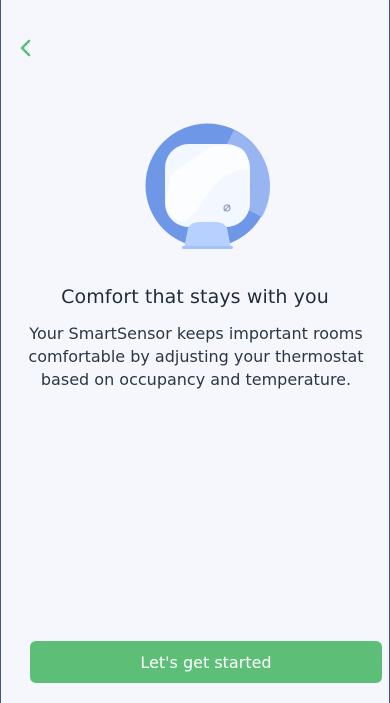  I want to click on get-started-button: Let's get started, so click(206, 662).